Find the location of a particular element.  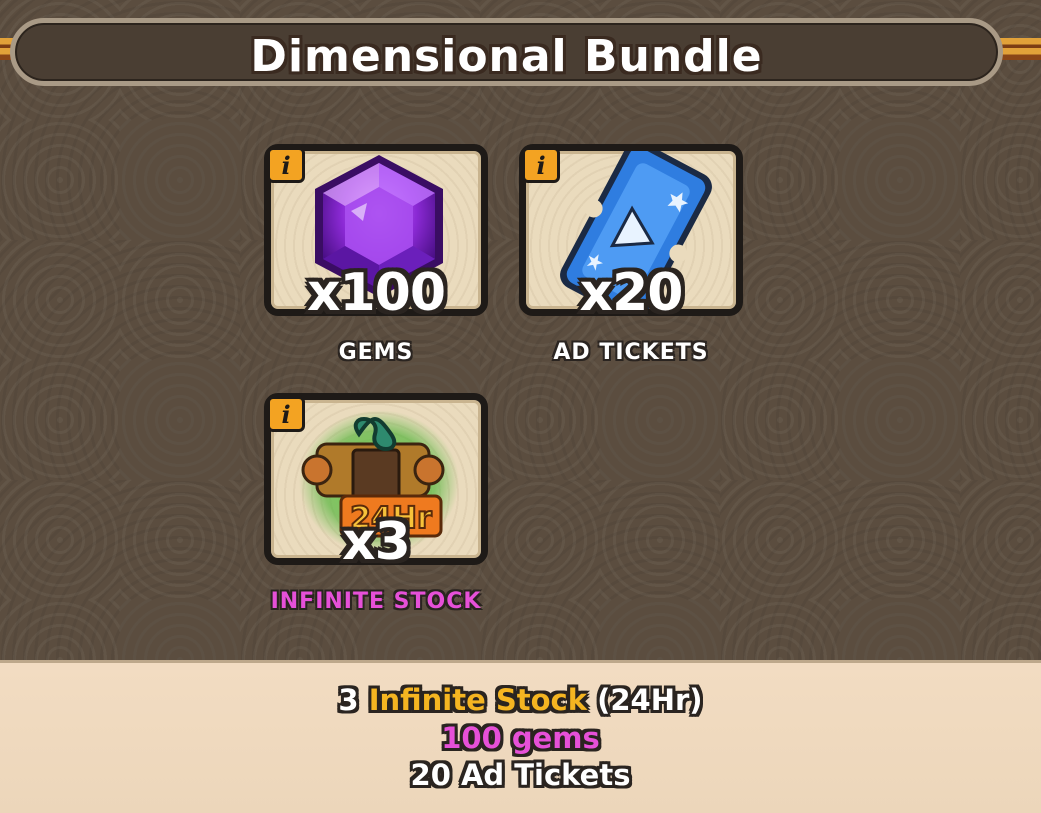

bundle-item-gems: i x100 GEMS is located at coordinates (376, 254).